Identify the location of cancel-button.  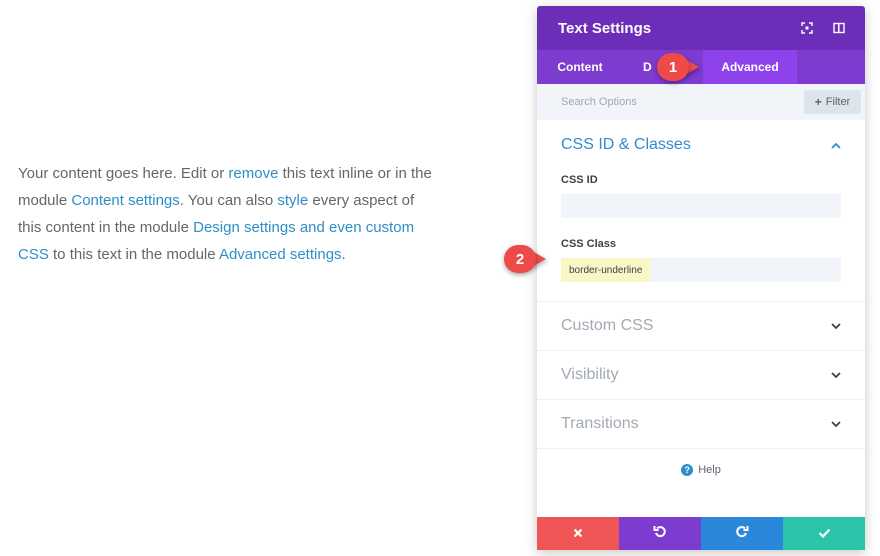
(578, 533).